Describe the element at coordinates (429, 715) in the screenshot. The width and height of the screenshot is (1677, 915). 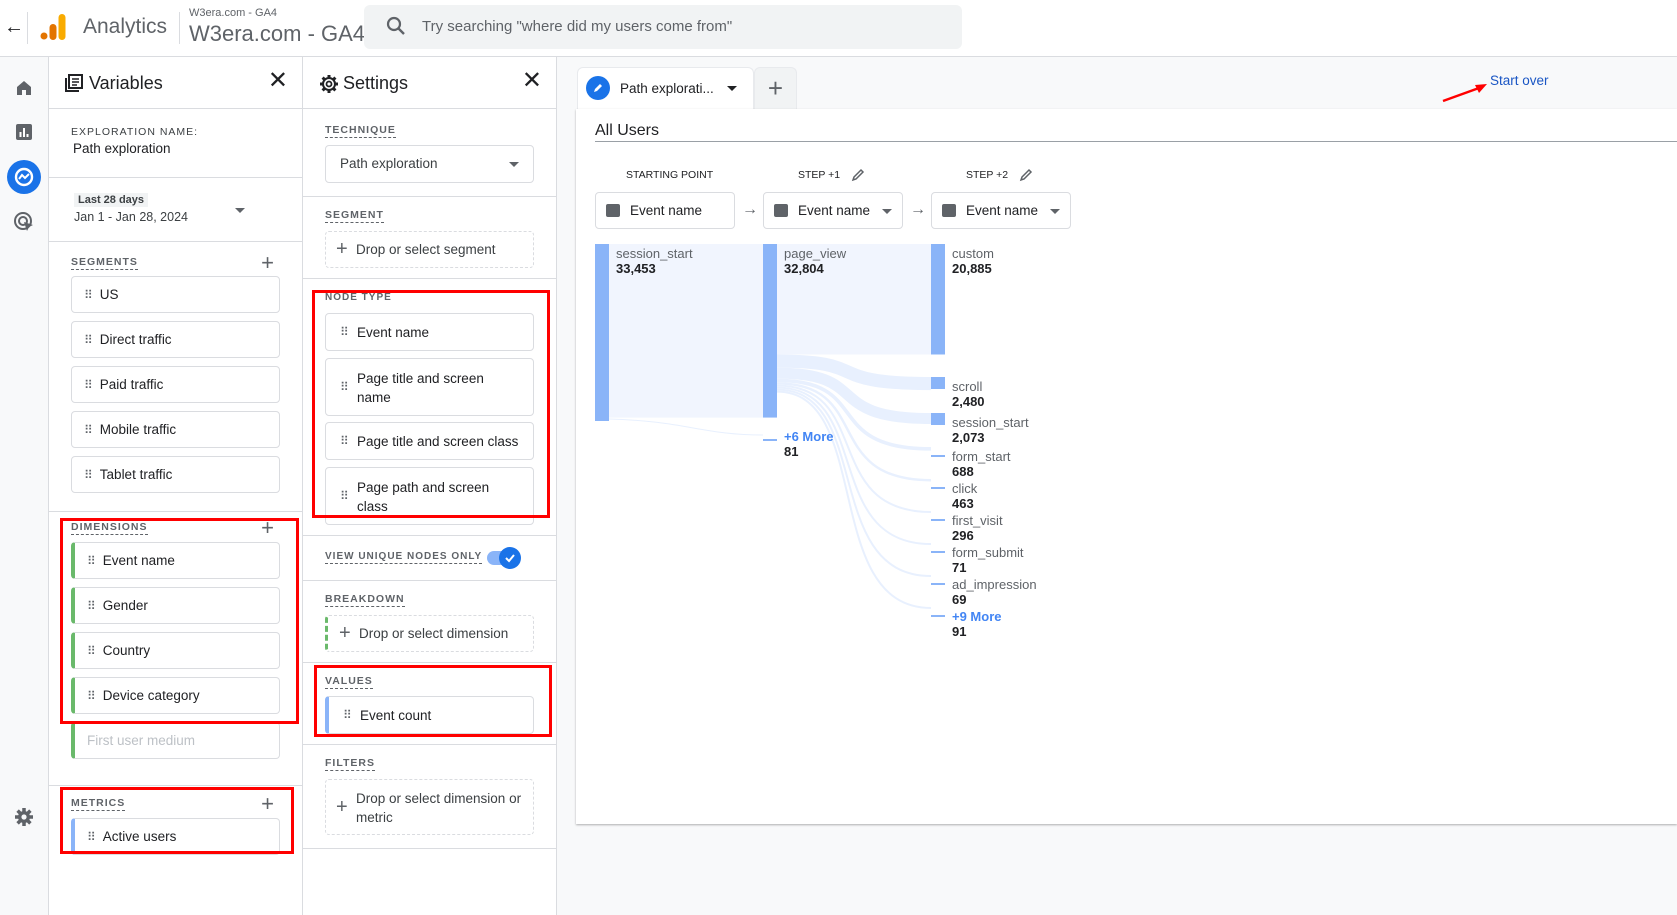
I see `value-item: ⠿ Event count` at that location.